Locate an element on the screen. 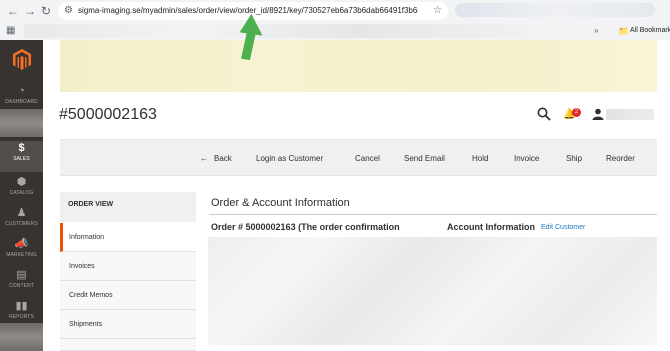  sidebar-item-customers: ♟ CUSTOMERS is located at coordinates (21, 221).